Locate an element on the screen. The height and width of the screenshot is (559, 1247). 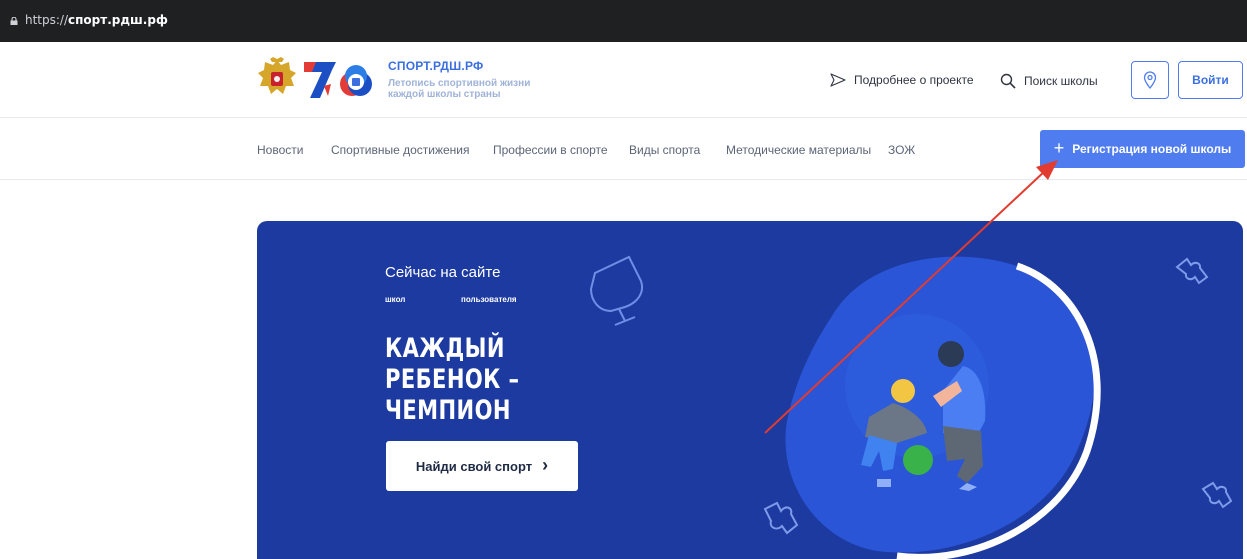
search-icon is located at coordinates (1008, 81).